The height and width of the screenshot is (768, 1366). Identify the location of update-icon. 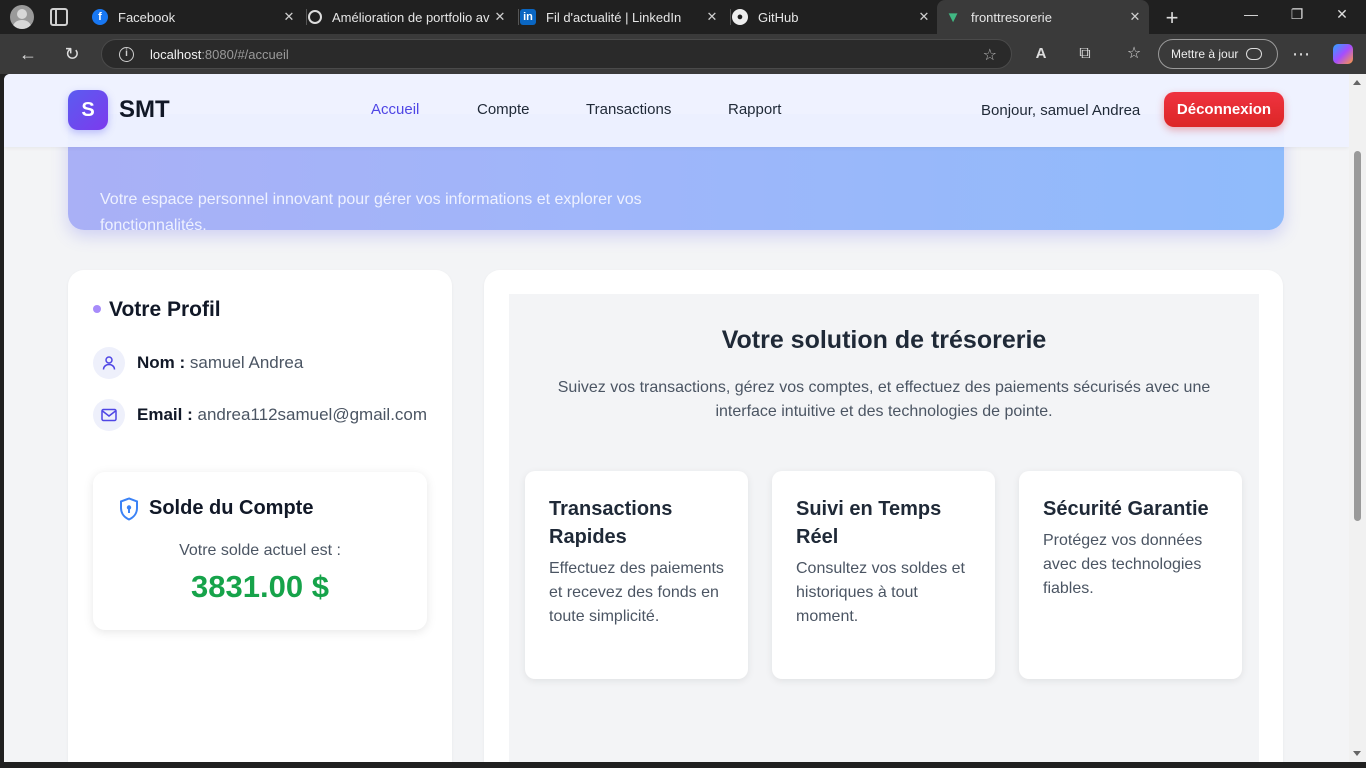
(1254, 54).